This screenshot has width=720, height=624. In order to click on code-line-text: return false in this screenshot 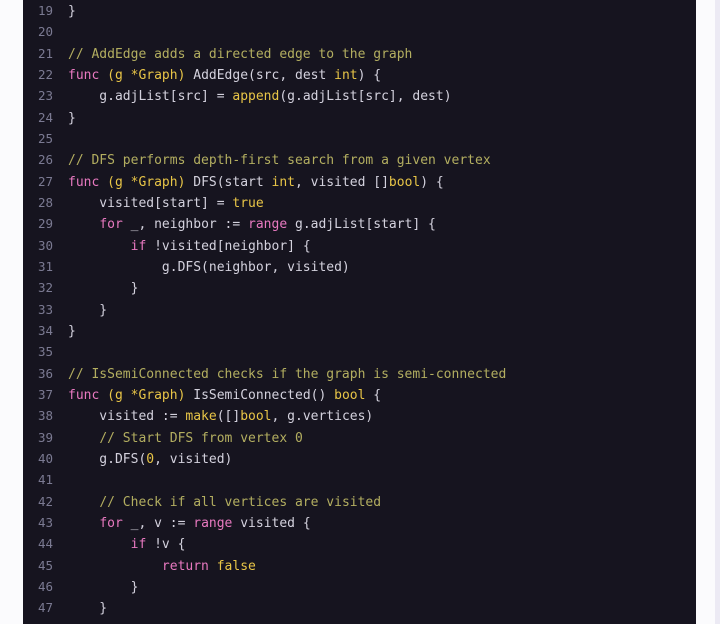, I will do `click(374, 566)`.